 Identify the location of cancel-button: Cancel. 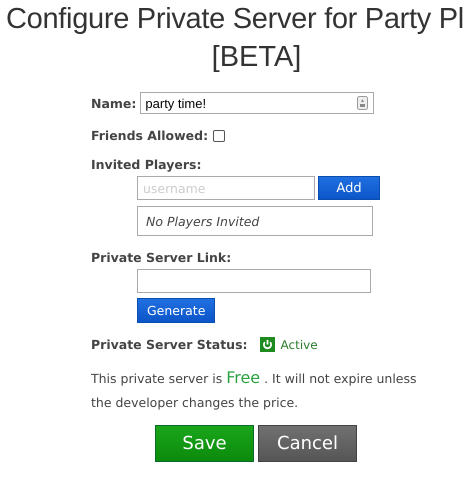
(307, 443).